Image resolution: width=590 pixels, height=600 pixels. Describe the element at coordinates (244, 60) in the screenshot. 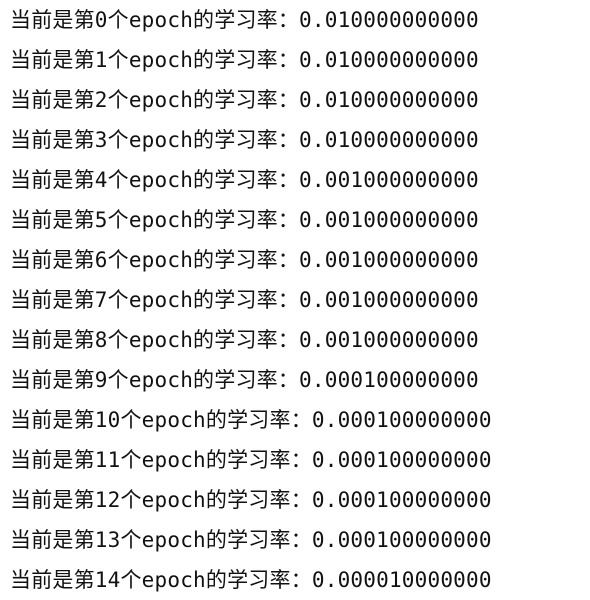

I see `log-line-1: 当前是第1个epoch的学习率：0.010000000000` at that location.